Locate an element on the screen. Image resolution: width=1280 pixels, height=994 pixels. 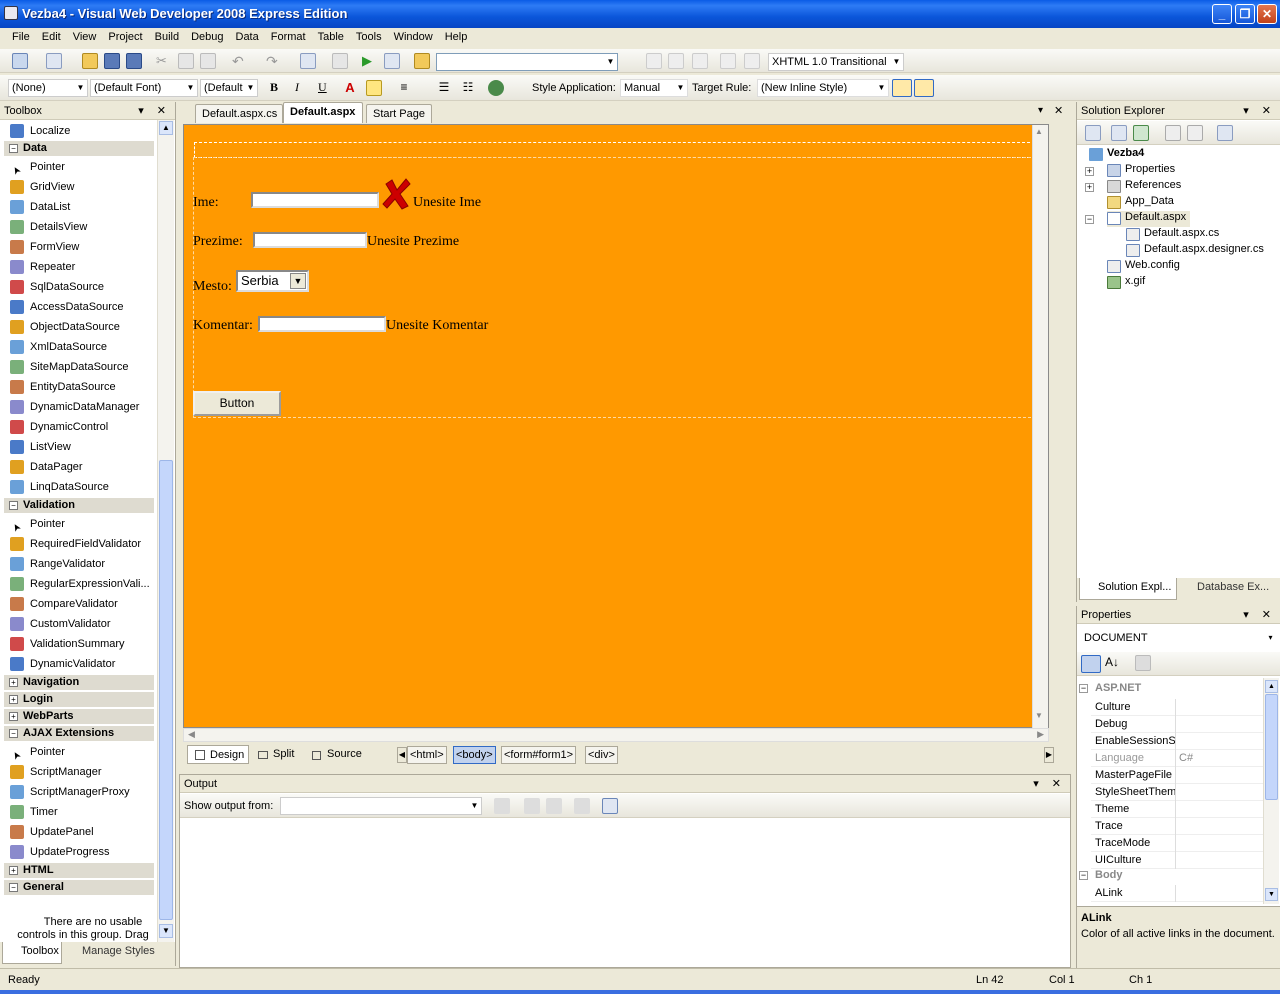
toolbox-item-dynamicvalidator: DynamicValidator is located at coordinates (81, 664).